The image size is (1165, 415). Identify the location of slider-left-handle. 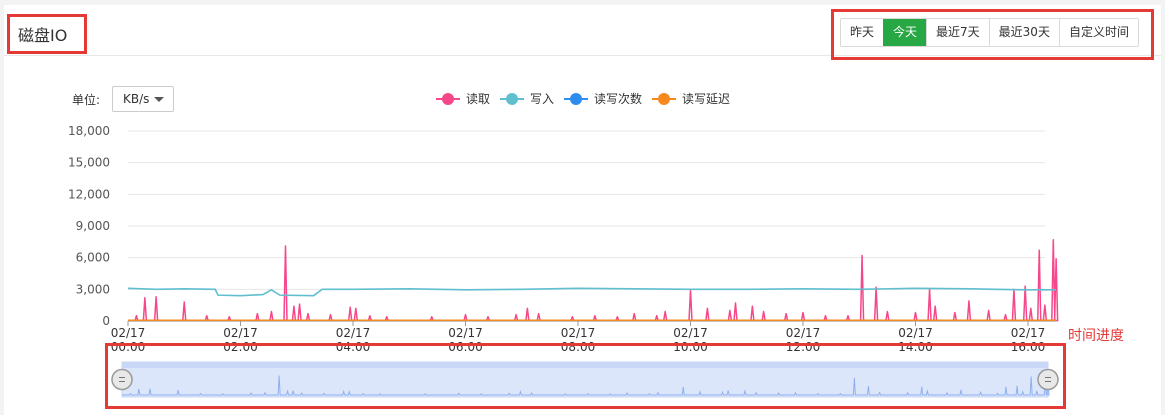
(122, 379).